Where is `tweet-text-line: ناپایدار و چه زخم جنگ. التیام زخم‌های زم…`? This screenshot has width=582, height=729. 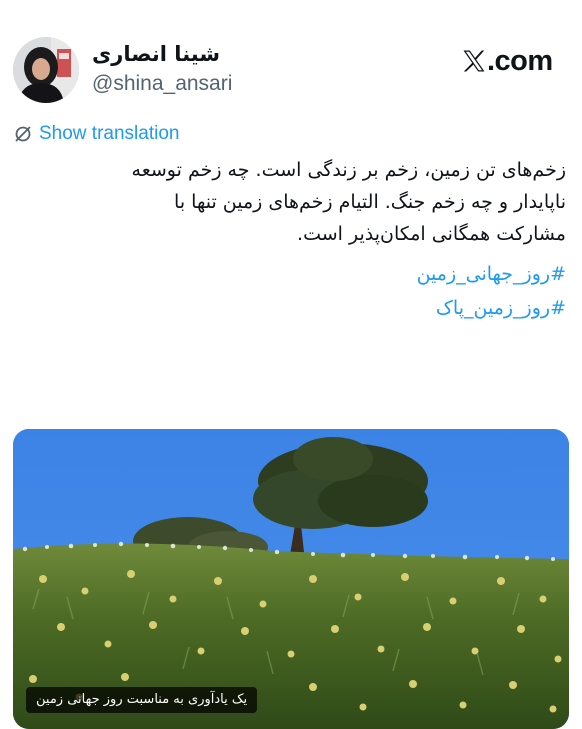 tweet-text-line: ناپایدار و چه زخم جنگ. التیام زخم‌های زم… is located at coordinates (370, 202).